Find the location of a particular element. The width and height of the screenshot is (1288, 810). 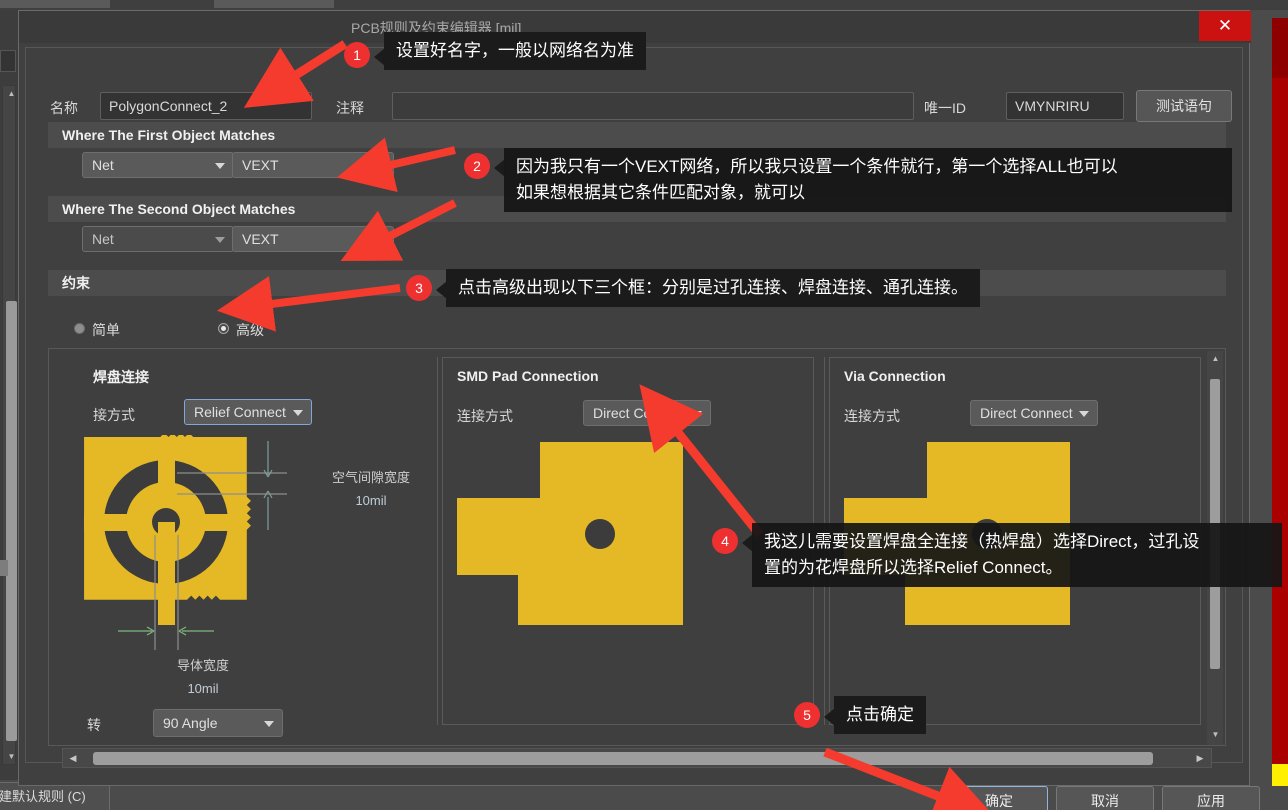

radio-simple-label: 简单 is located at coordinates (106, 330).